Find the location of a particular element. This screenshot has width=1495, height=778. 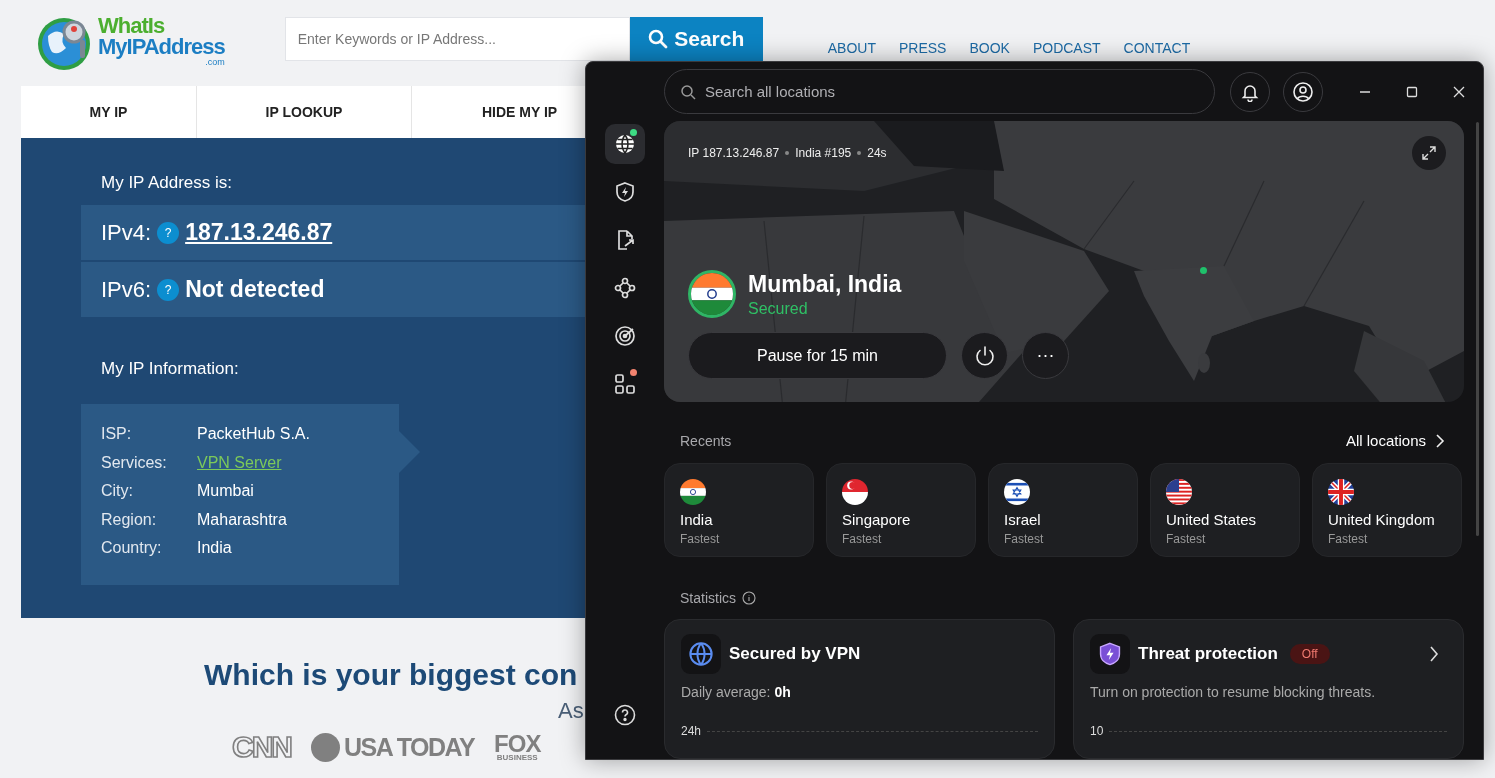

statistics-card: Threat protection Off Turn on protection to resume blocking threats. 10 is located at coordinates (1268, 689).